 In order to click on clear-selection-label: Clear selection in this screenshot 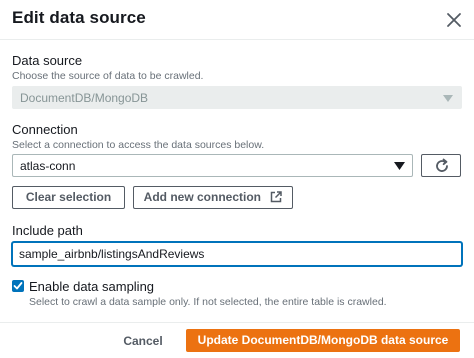, I will do `click(68, 197)`.